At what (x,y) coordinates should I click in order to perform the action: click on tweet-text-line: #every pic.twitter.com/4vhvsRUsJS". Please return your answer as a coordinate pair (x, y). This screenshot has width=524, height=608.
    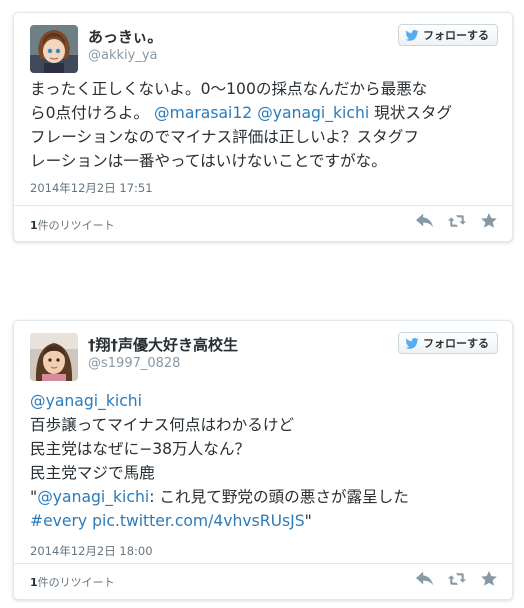
    Looking at the image, I should click on (264, 521).